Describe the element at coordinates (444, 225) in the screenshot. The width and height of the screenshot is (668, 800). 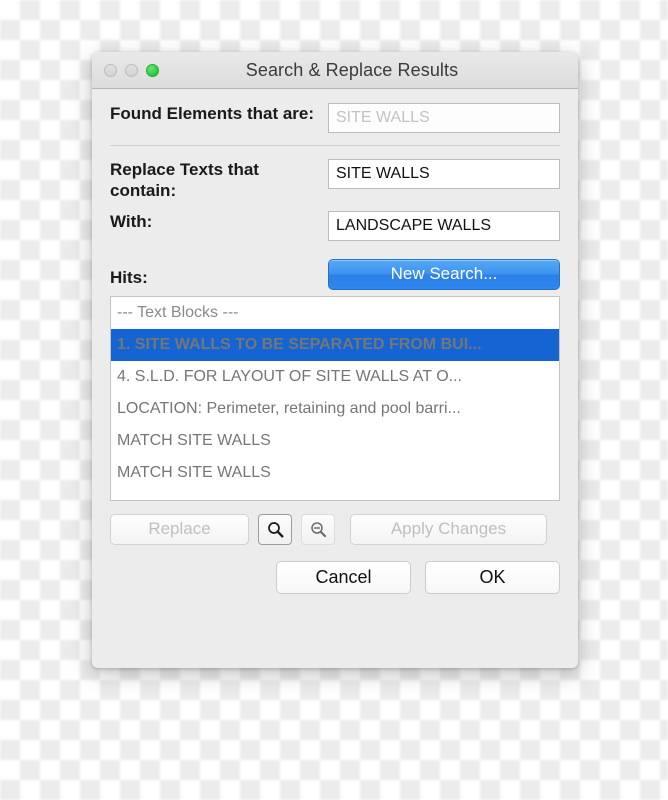
I see `with-input` at that location.